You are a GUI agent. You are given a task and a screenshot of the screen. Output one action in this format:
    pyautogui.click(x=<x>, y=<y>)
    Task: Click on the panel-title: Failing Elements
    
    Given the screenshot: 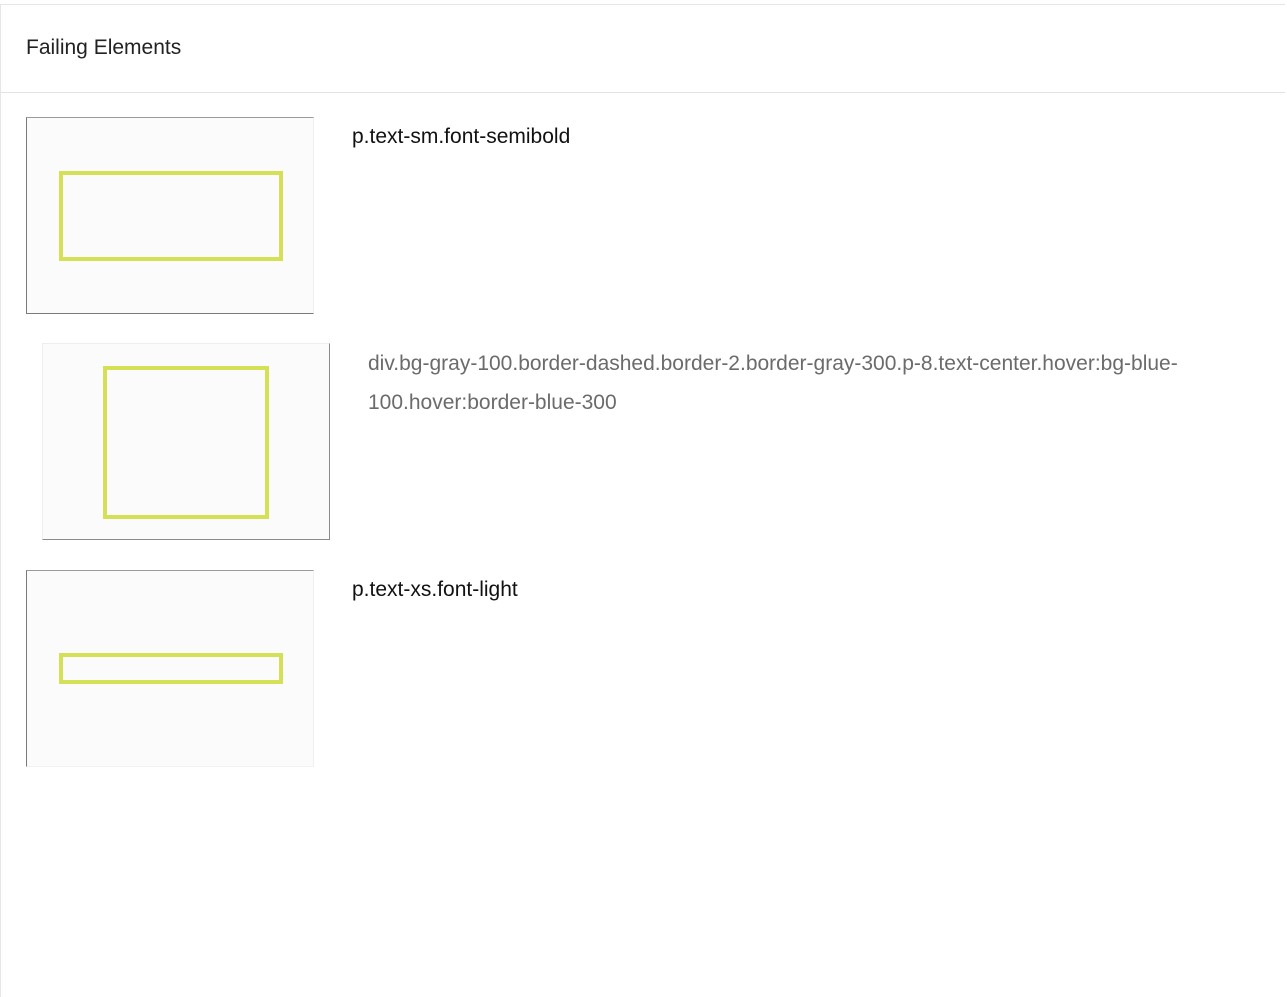 What is the action you would take?
    pyautogui.click(x=104, y=47)
    